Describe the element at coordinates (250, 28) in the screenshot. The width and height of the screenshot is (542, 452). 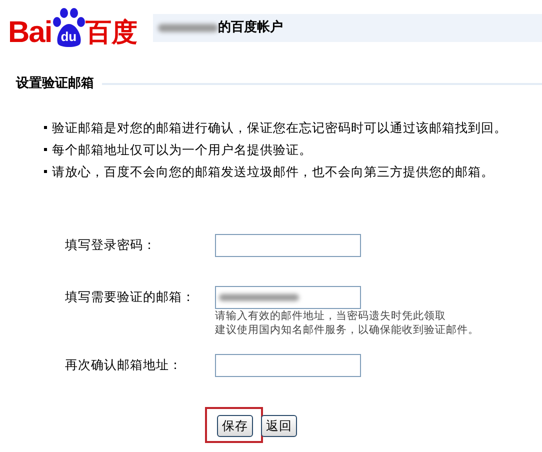
I see `account-title: 的百度帐户` at that location.